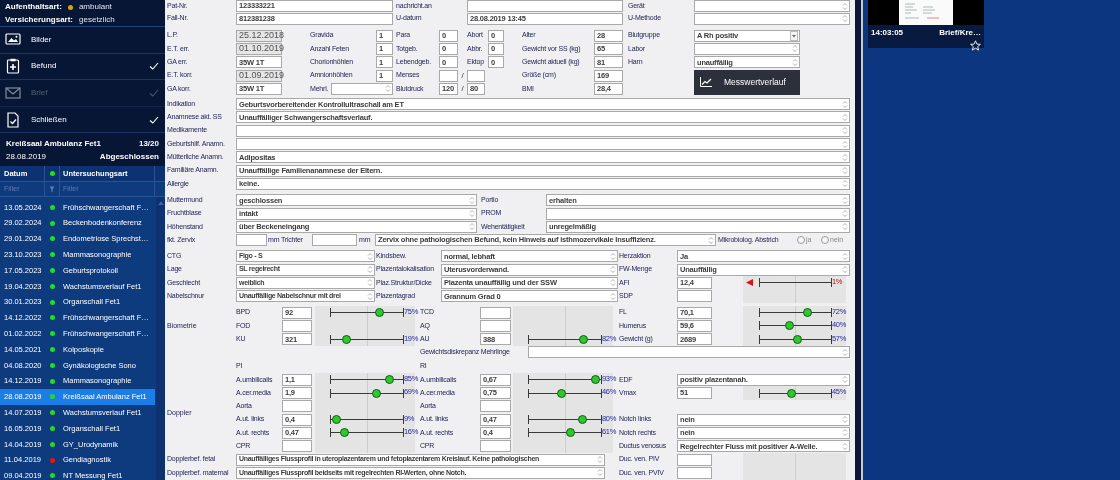 Image resolution: width=1120 pixels, height=480 pixels. Describe the element at coordinates (160, 203) in the screenshot. I see `scroll-up-icon` at that location.